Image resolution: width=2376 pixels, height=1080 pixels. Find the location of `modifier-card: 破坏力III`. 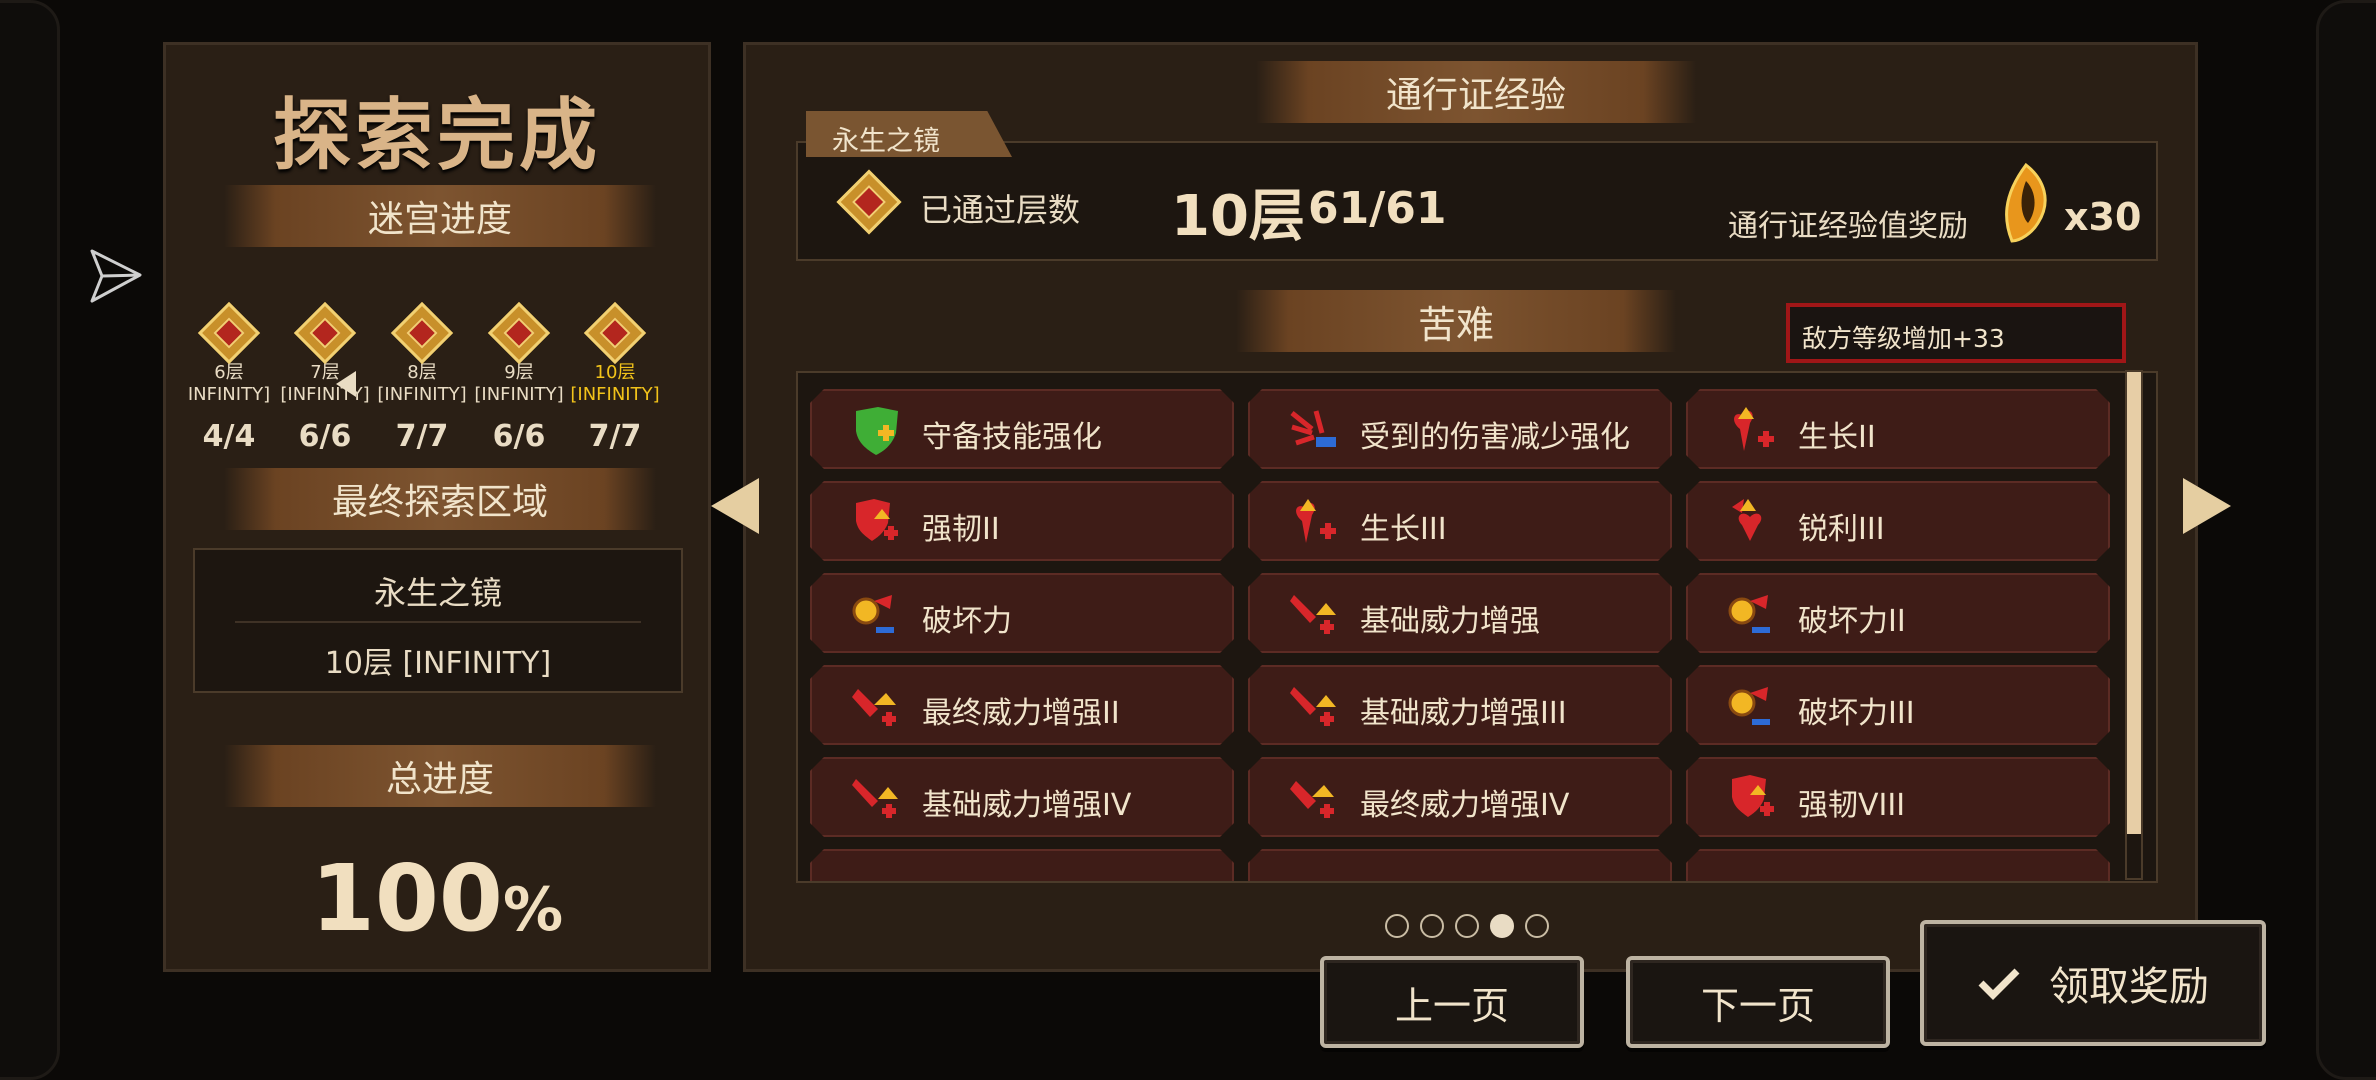

modifier-card: 破坏力III is located at coordinates (1898, 705).